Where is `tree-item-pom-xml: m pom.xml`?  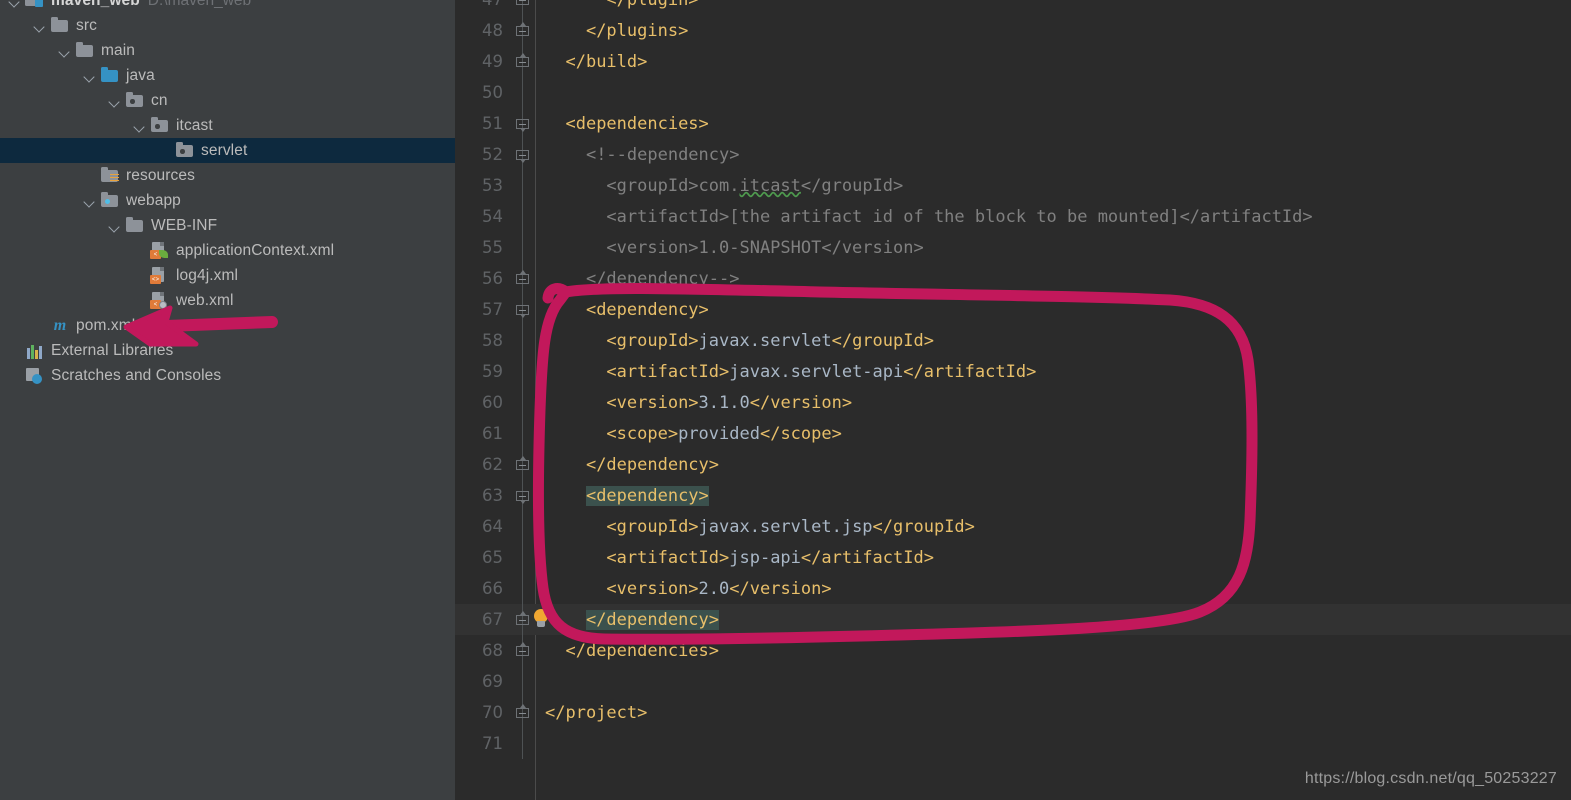
tree-item-pom-xml: m pom.xml is located at coordinates (227, 325).